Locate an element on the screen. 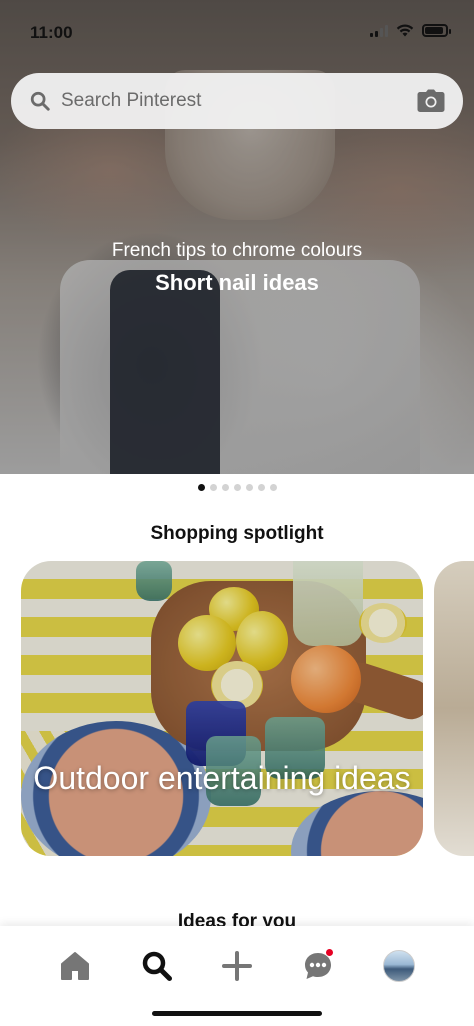  status-icons is located at coordinates (410, 30).